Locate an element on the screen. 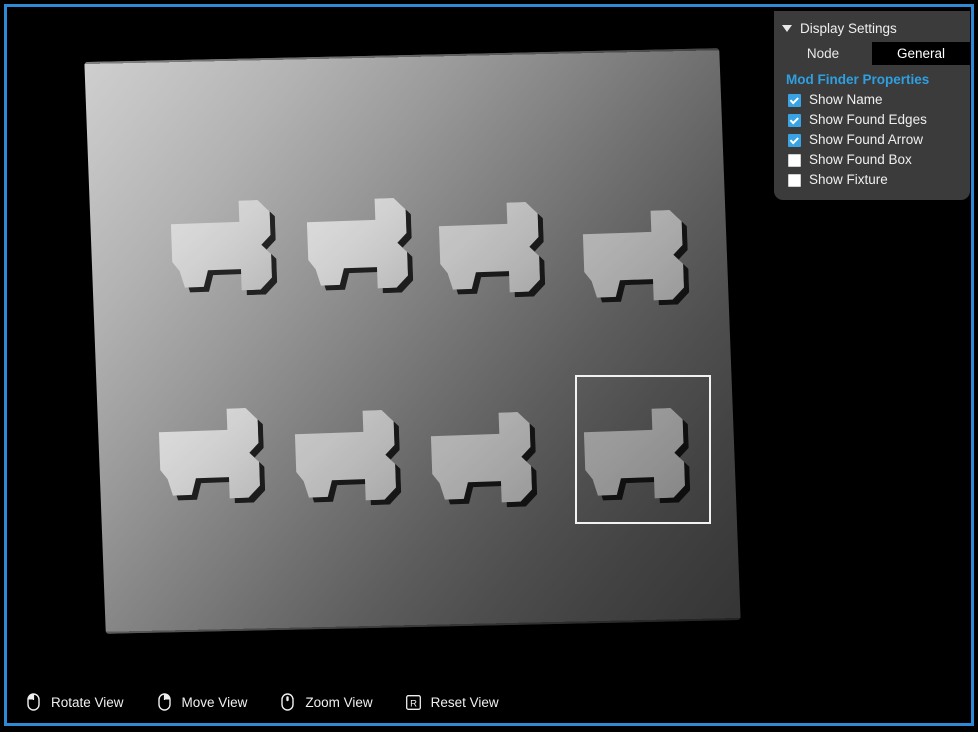 The image size is (978, 732). rotate-view-control: Rotate View is located at coordinates (74, 702).